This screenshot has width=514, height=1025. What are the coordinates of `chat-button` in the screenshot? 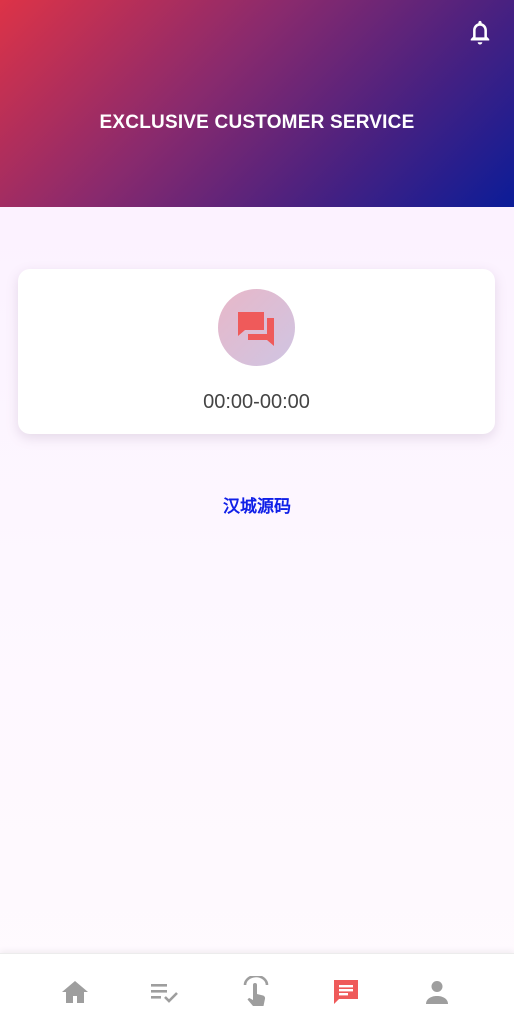 It's located at (256, 327).